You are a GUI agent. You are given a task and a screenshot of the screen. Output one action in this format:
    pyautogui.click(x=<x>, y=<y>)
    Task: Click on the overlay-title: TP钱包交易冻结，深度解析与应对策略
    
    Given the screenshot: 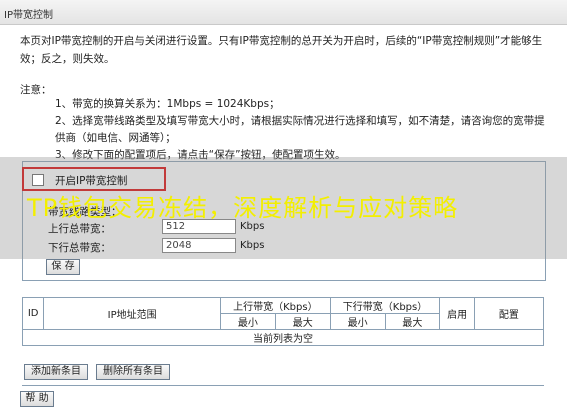 What is the action you would take?
    pyautogui.click(x=243, y=208)
    